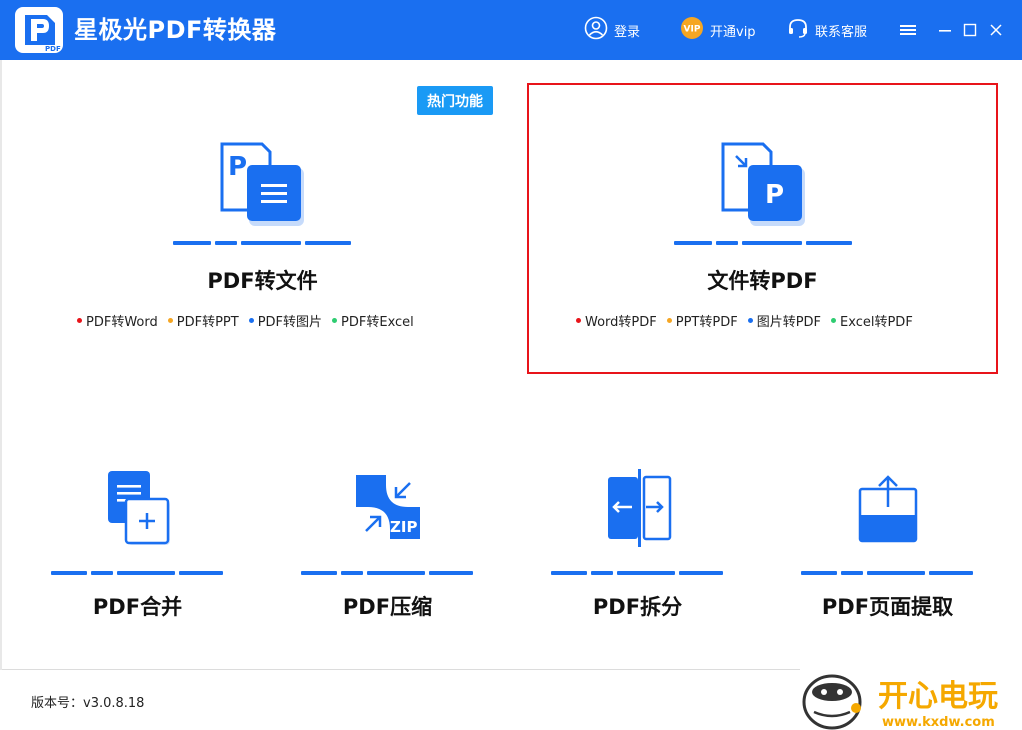 The height and width of the screenshot is (730, 1022). I want to click on vip-icon: VIP, so click(692, 30).